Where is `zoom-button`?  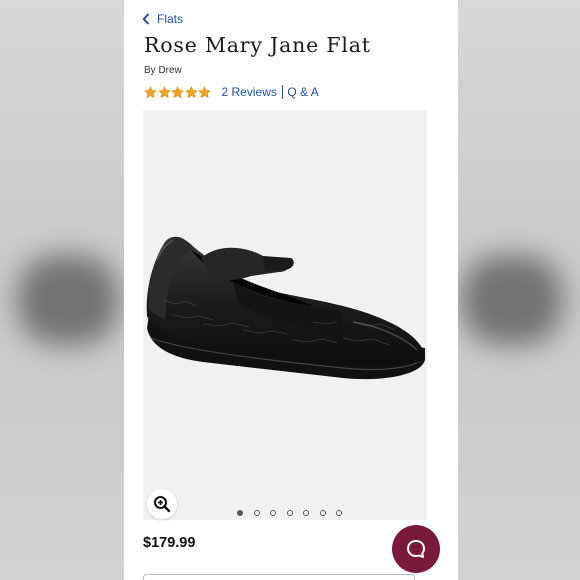
zoom-button is located at coordinates (162, 504).